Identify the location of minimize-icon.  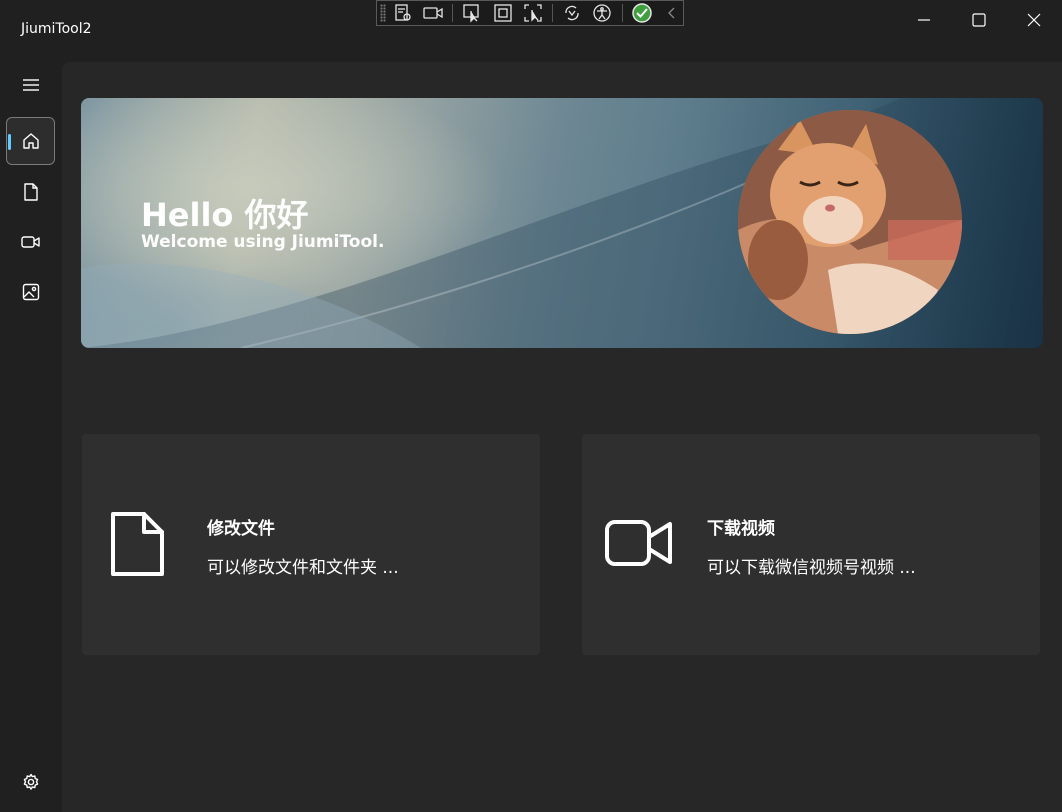
(924, 20).